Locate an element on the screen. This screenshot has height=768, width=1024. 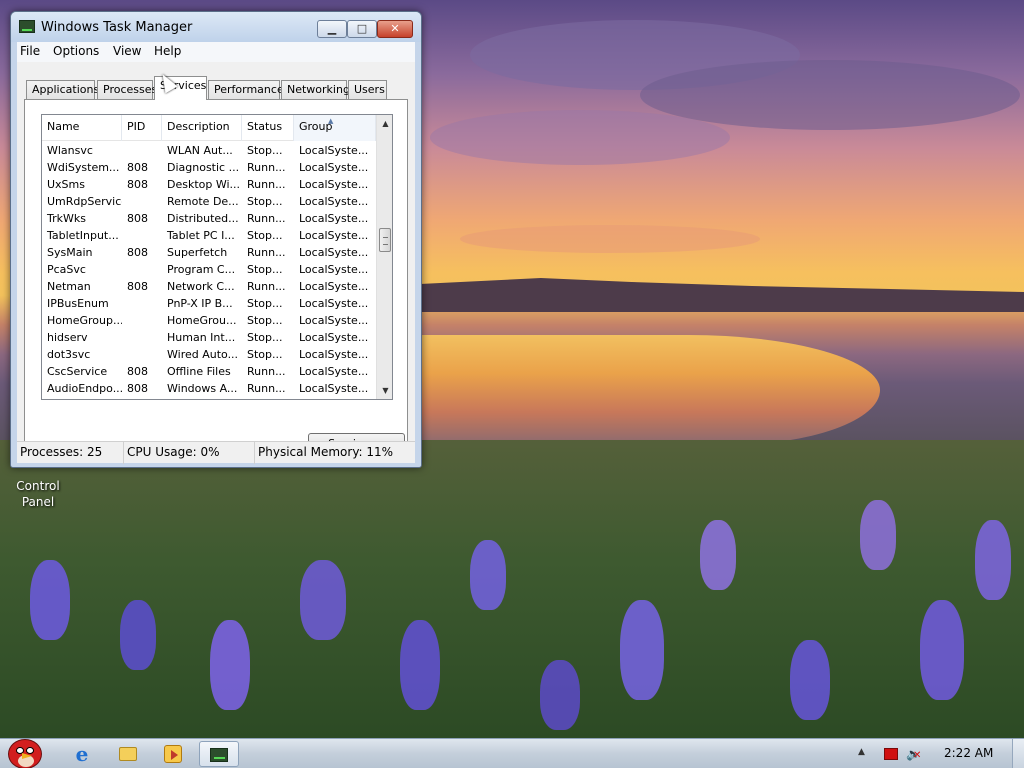
tab-processes: Processes is located at coordinates (127, 89).